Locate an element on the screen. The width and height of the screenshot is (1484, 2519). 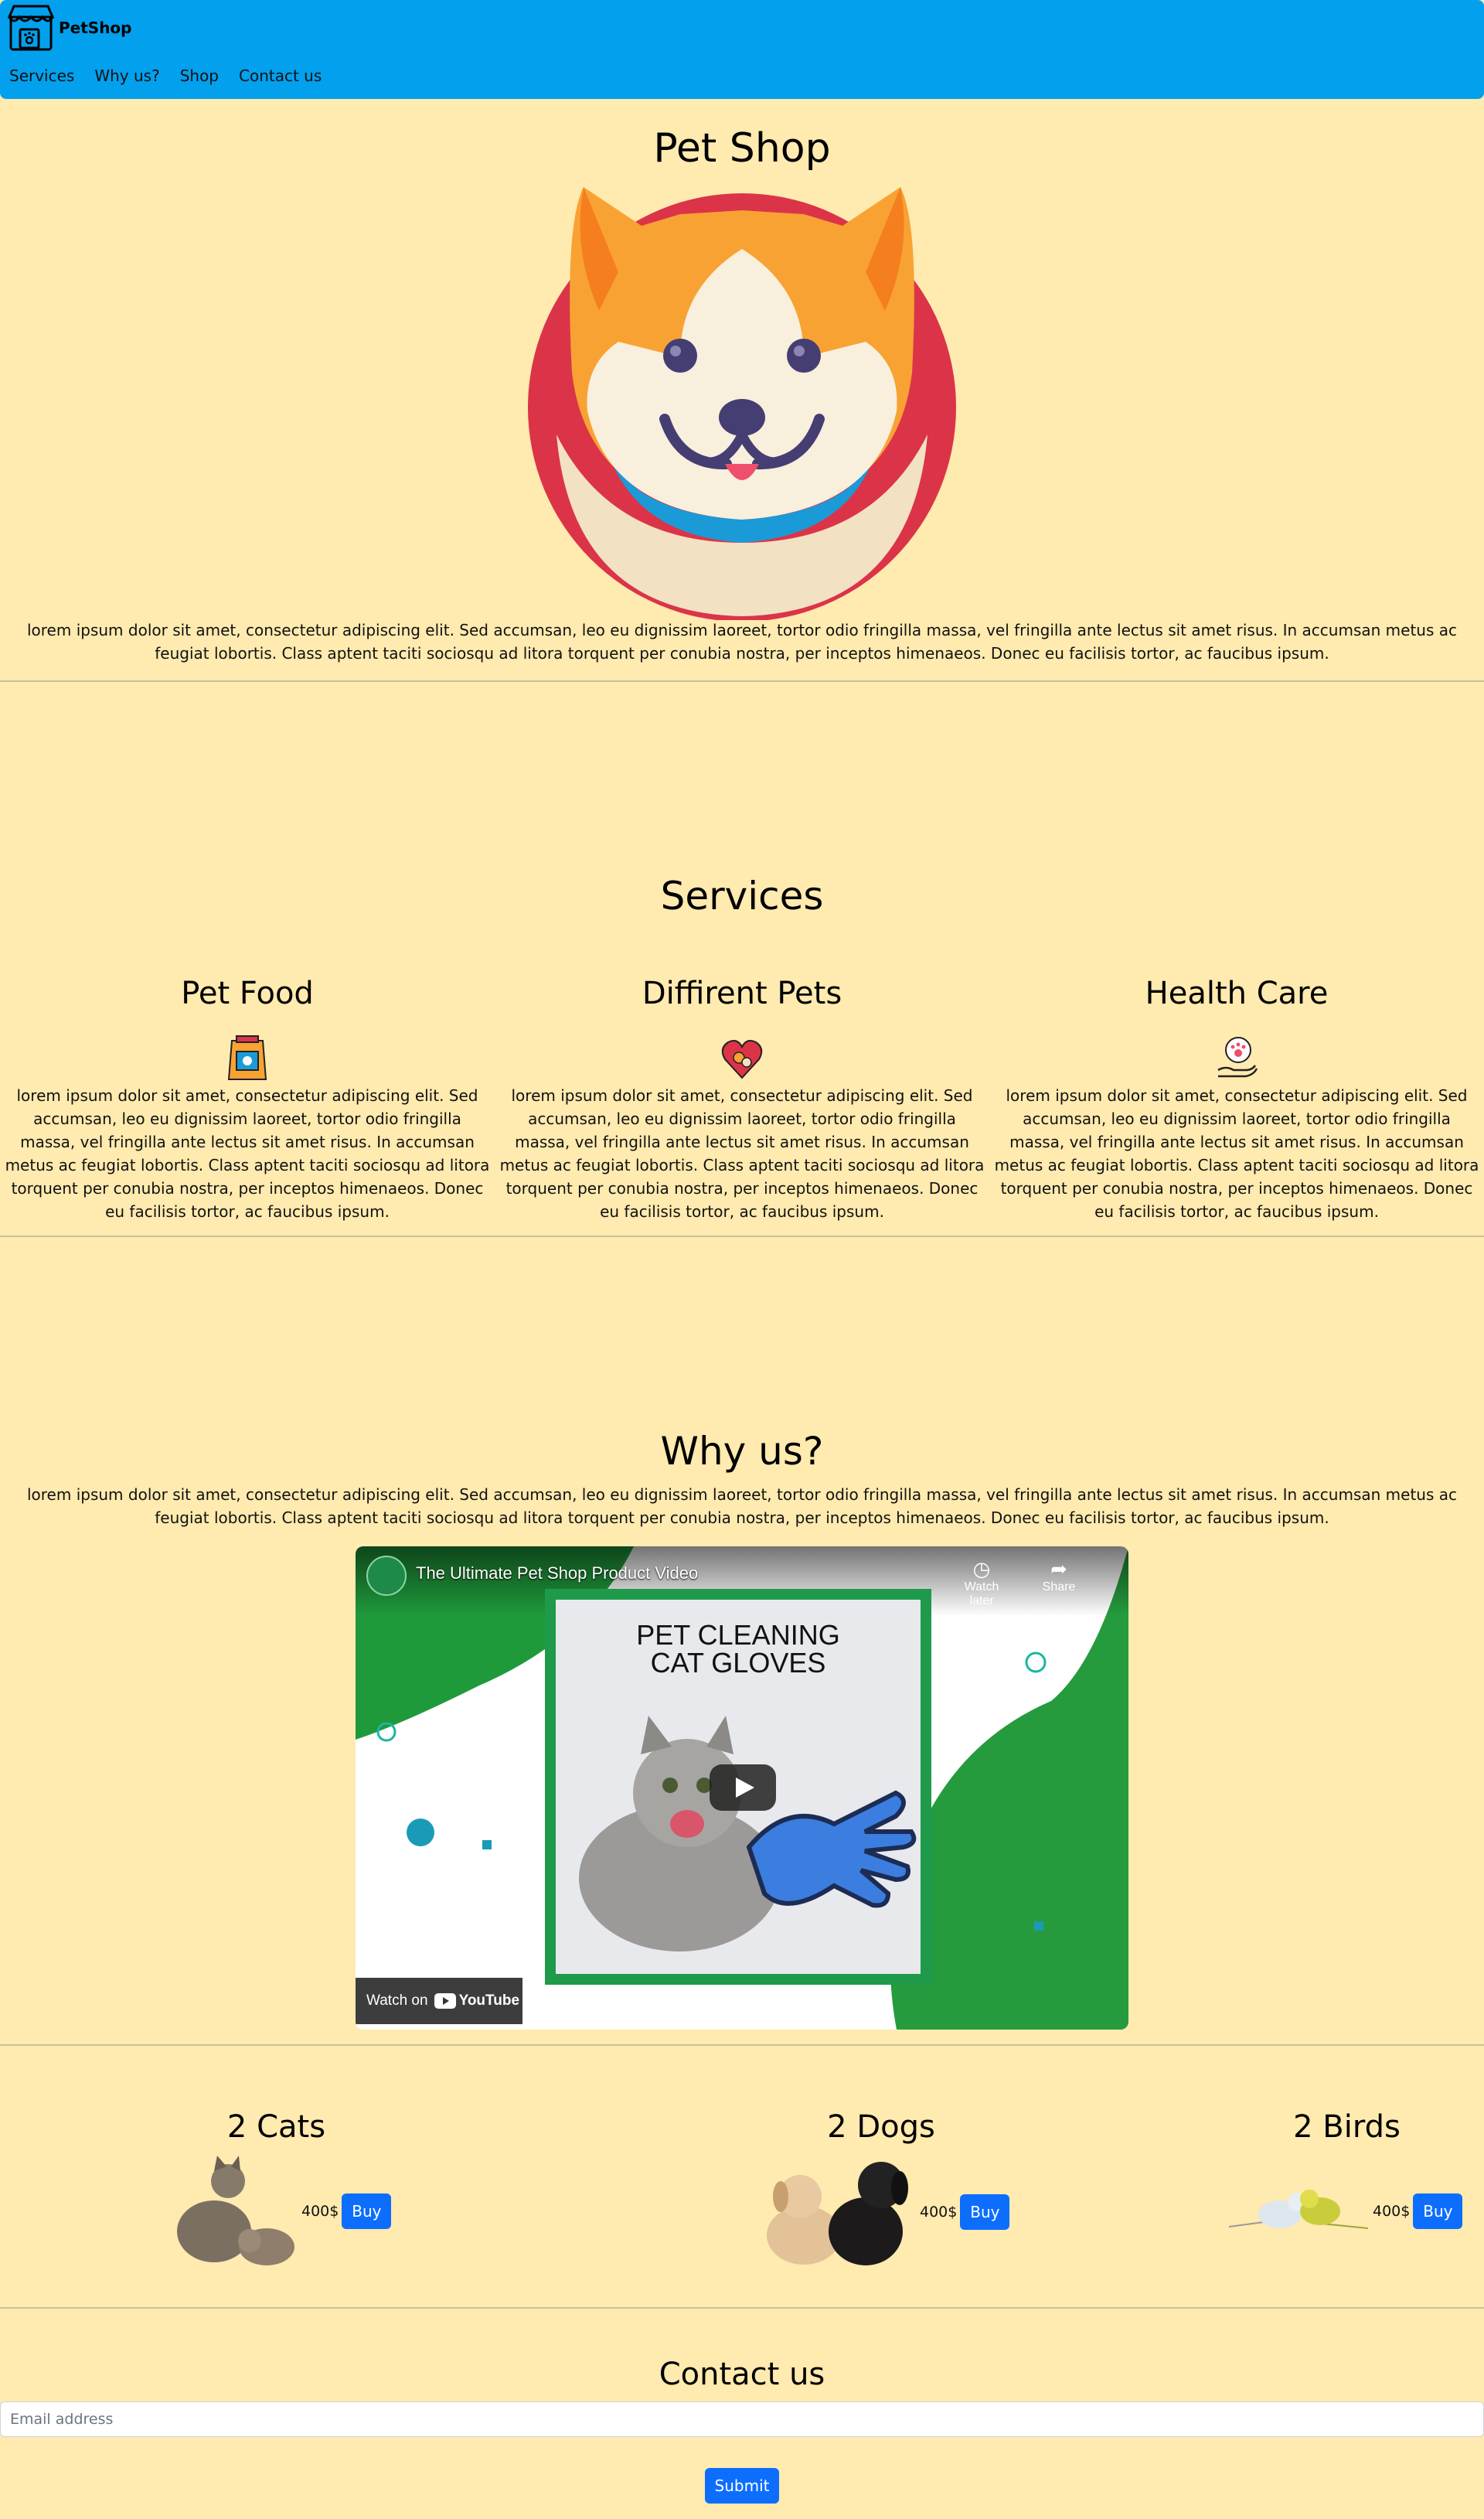
birds-image is located at coordinates (1298, 2209).